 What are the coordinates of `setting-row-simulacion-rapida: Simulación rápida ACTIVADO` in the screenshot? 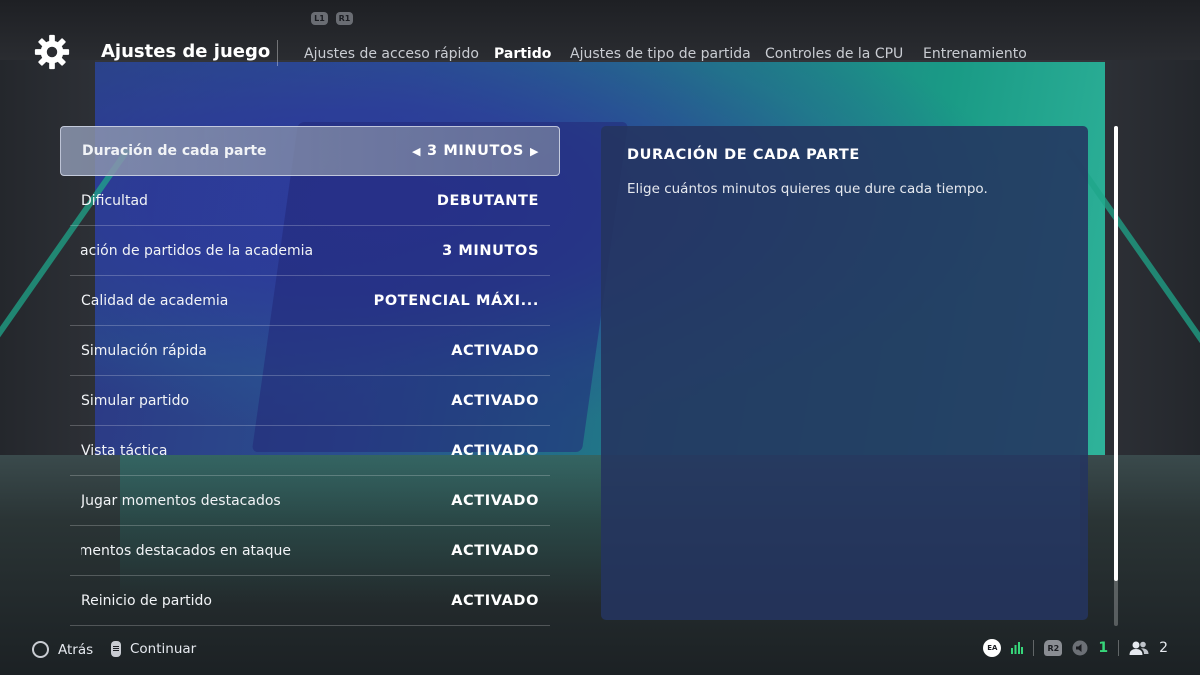 It's located at (310, 351).